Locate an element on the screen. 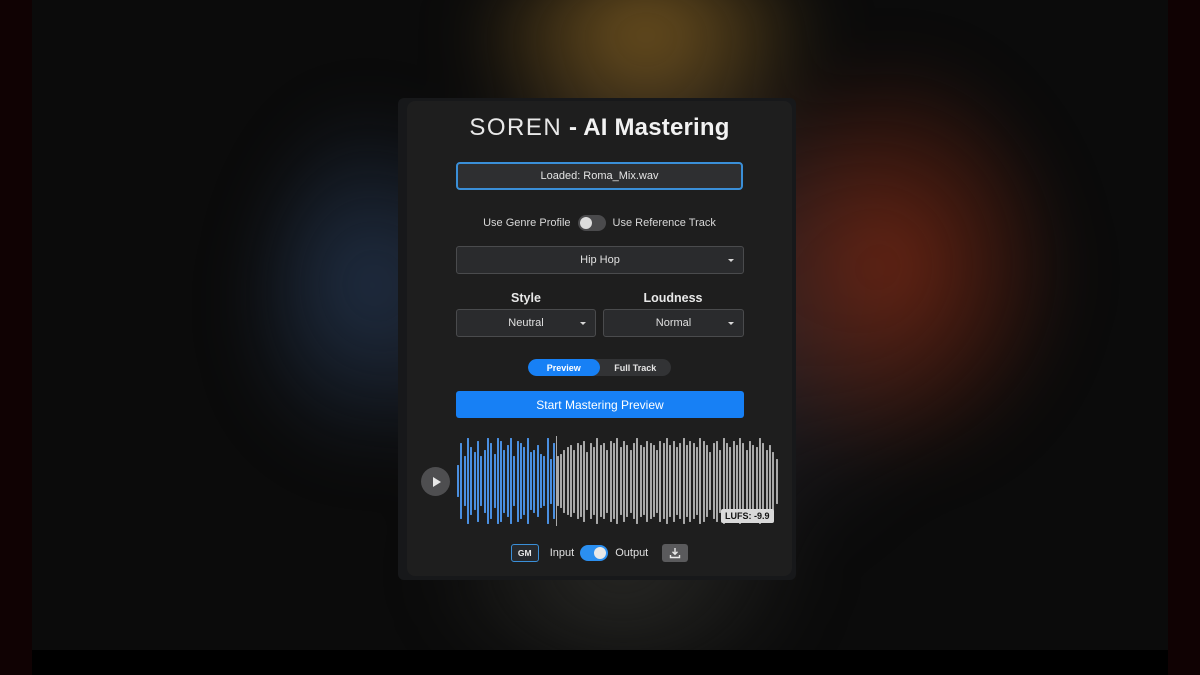 The image size is (1200, 675). file-upload-box: Loaded: Roma_Mix.wav is located at coordinates (599, 176).